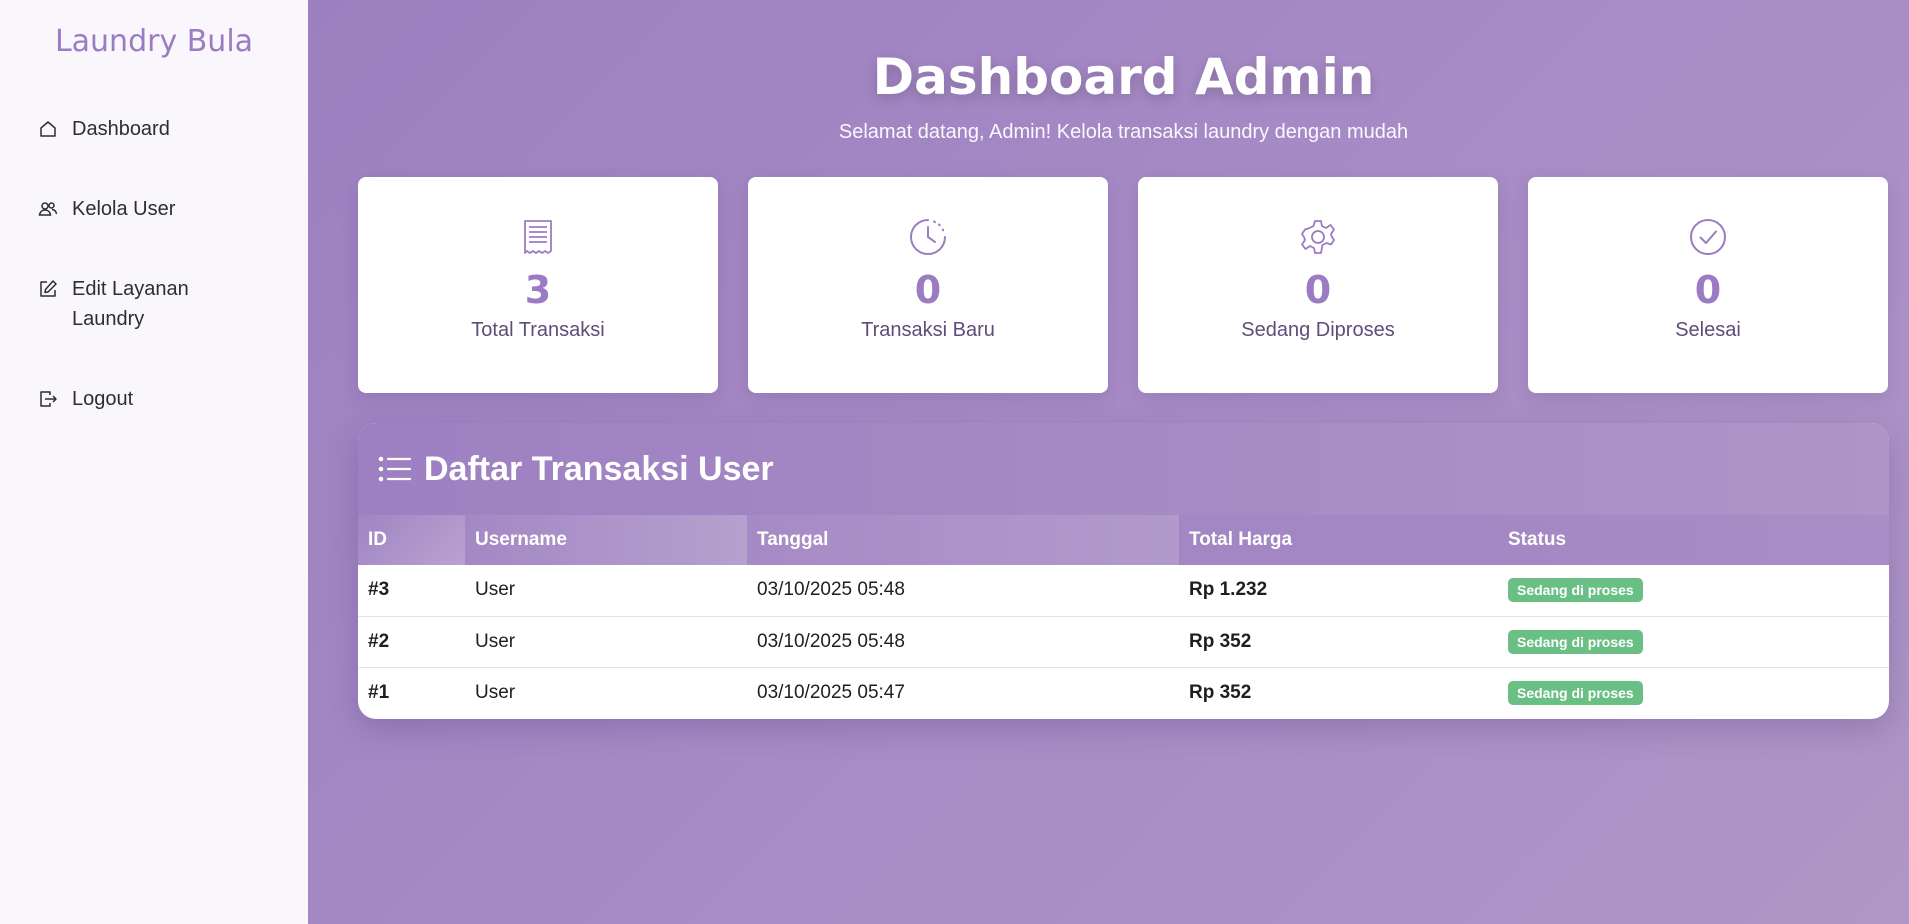 This screenshot has height=924, width=1909. What do you see at coordinates (1708, 237) in the screenshot?
I see `check-circle-icon` at bounding box center [1708, 237].